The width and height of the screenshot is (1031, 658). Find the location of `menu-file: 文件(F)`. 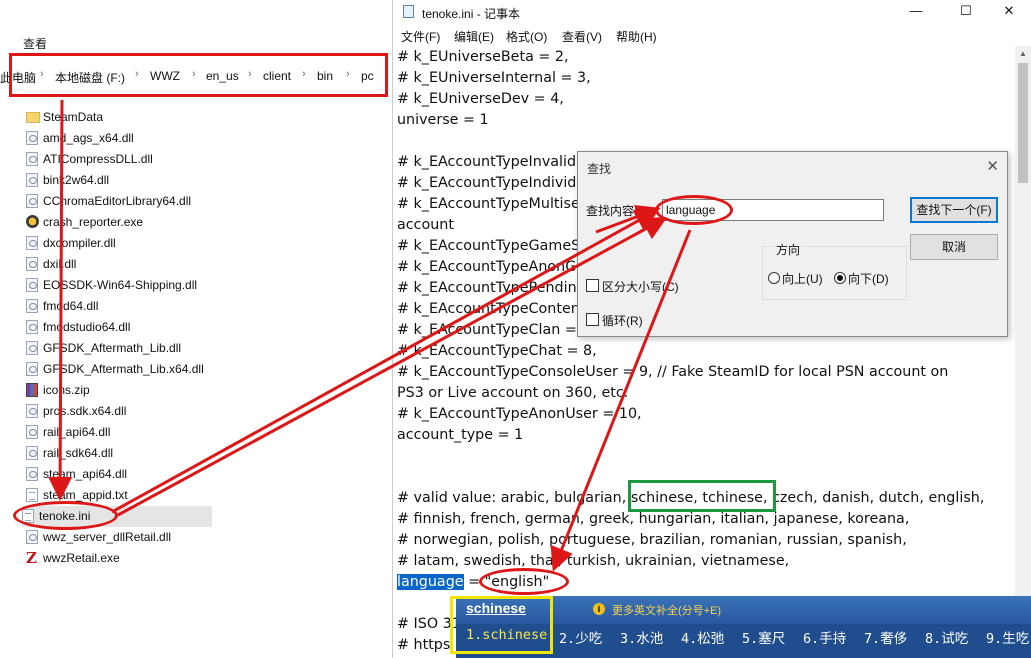

menu-file: 文件(F) is located at coordinates (420, 36).